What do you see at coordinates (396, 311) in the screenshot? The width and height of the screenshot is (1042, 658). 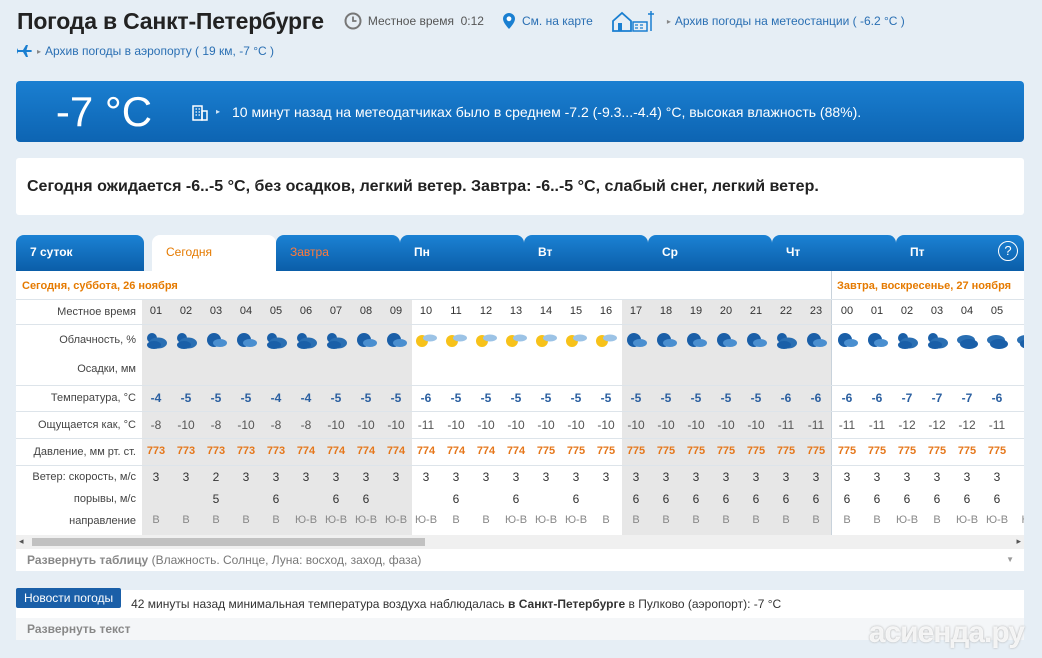 I see `hour-cell: 09` at bounding box center [396, 311].